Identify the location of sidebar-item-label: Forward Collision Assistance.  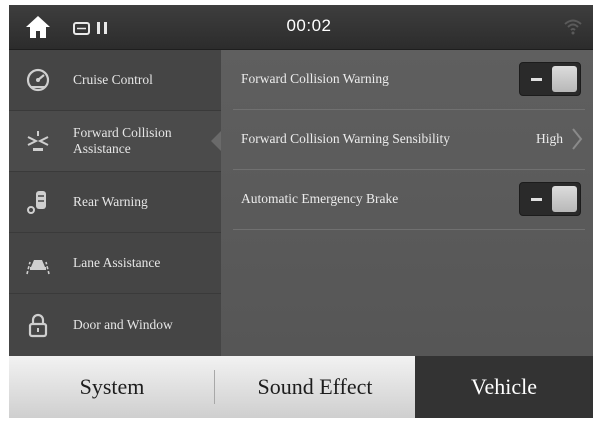
(122, 140).